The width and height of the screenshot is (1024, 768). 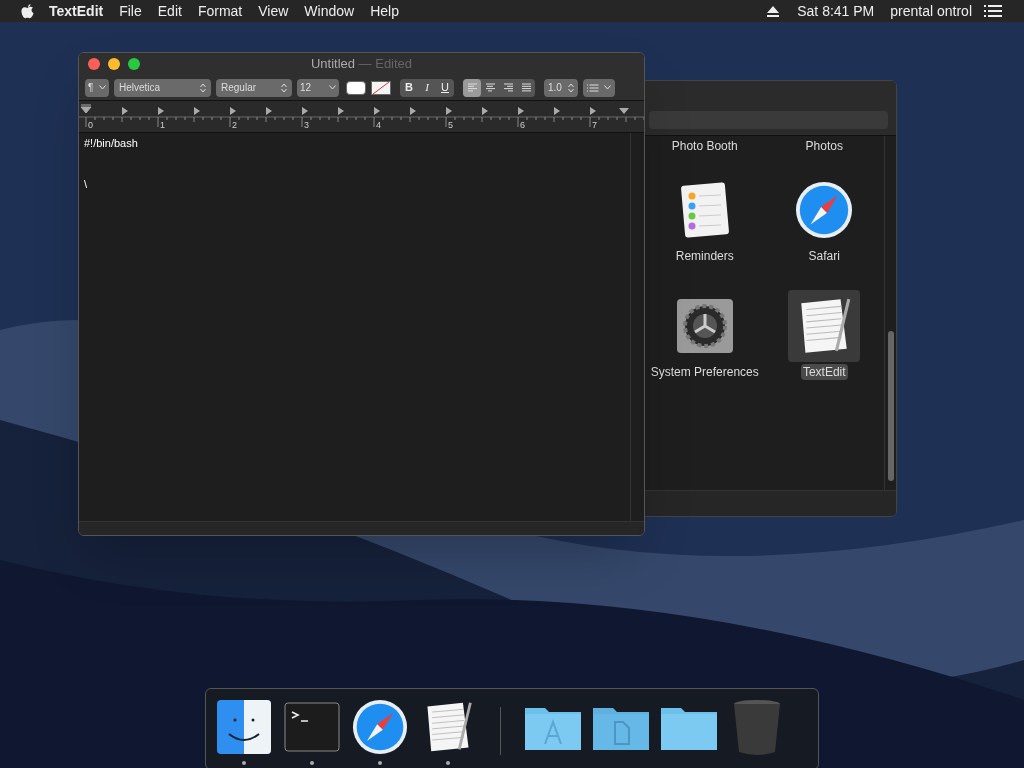 I want to click on app-label: TextEdit, so click(x=824, y=372).